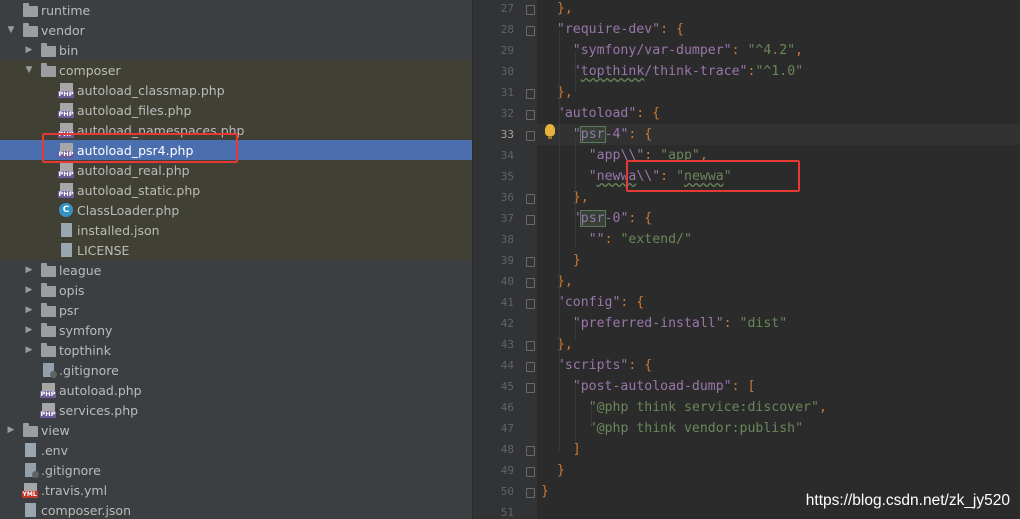 The width and height of the screenshot is (1020, 519). What do you see at coordinates (236, 430) in the screenshot?
I see `tree-item: ▶ view` at bounding box center [236, 430].